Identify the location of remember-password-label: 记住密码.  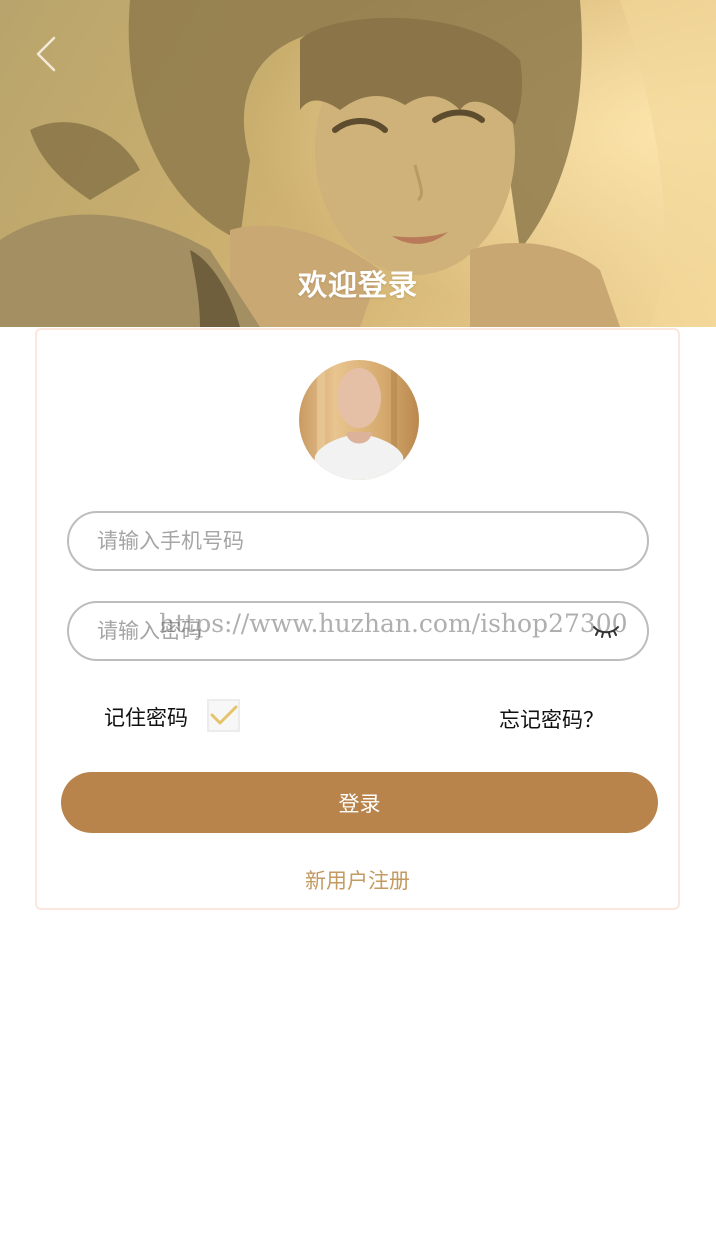
(146, 718).